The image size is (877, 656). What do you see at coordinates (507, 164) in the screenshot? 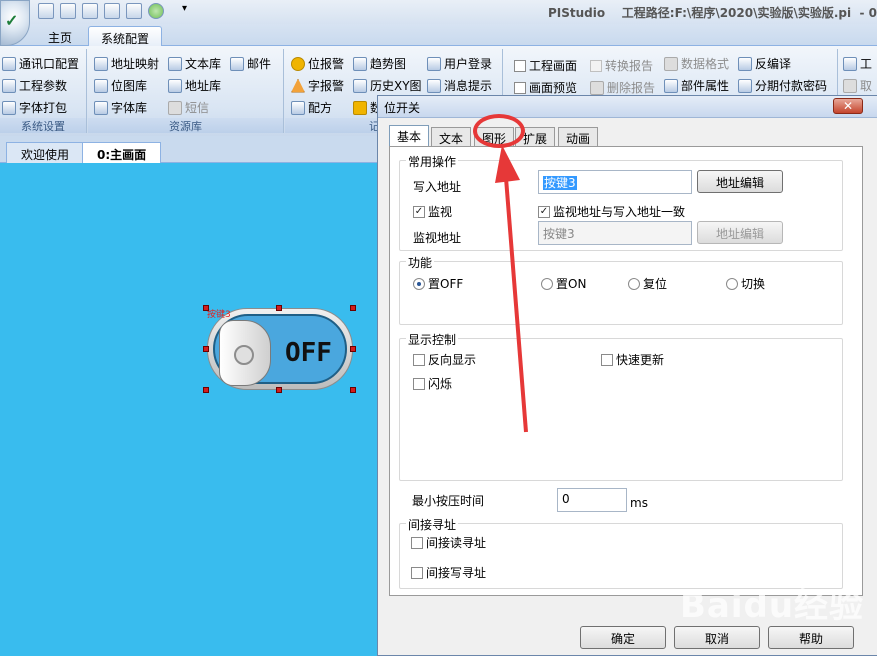
I see `annotation-arrow-head` at bounding box center [507, 164].